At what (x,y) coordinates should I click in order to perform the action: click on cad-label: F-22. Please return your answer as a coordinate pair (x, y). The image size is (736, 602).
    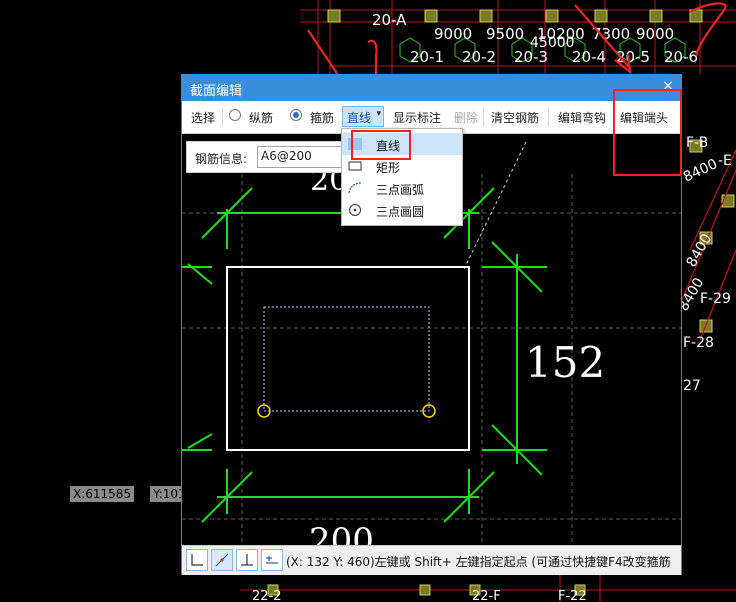
    Looking at the image, I should click on (572, 595).